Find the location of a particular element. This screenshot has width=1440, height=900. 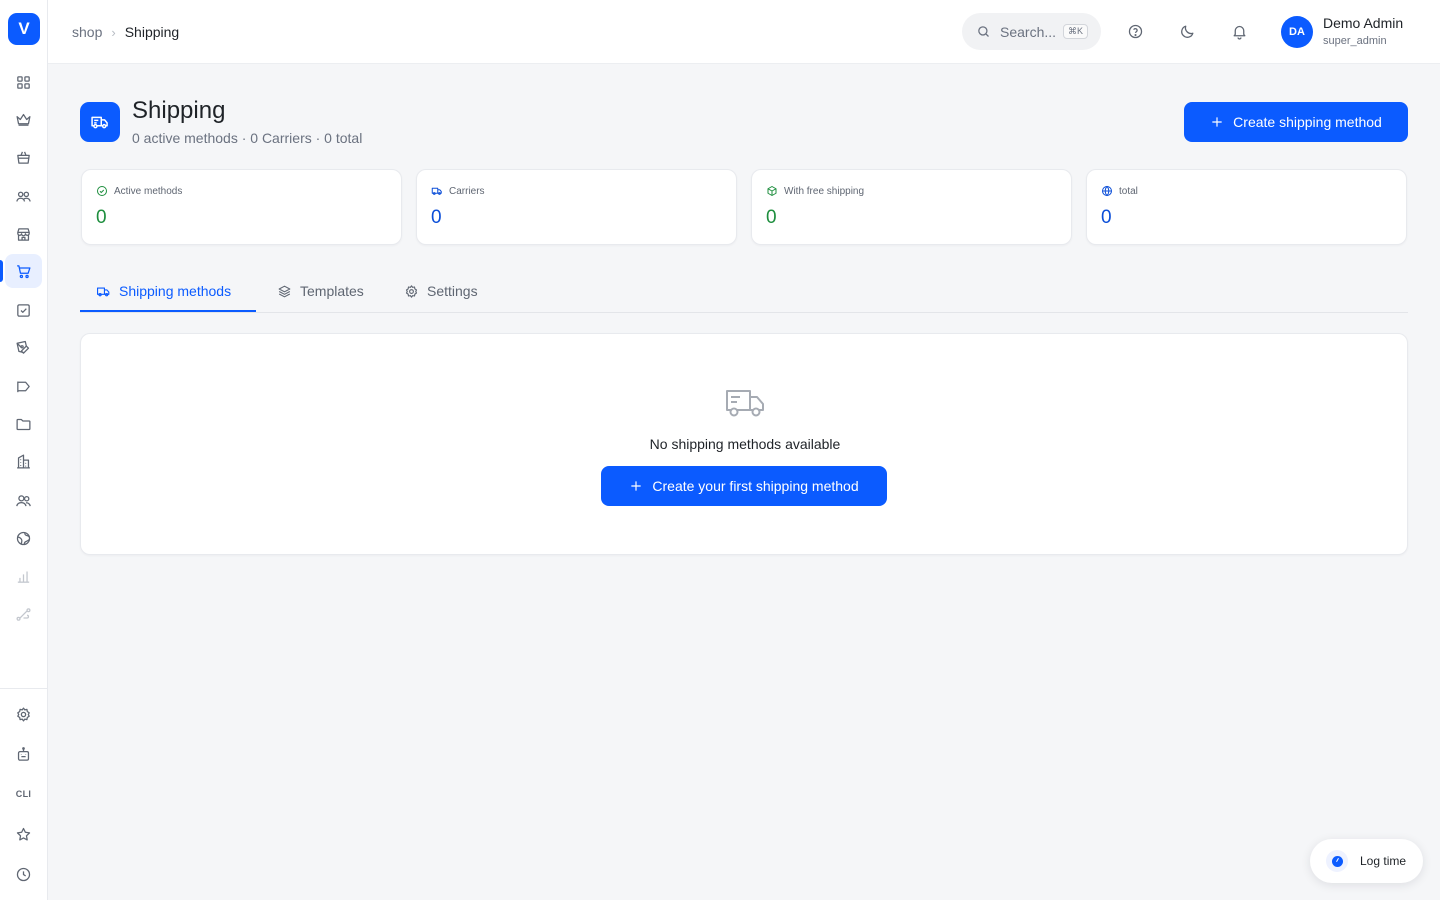

sidebar-item-settings is located at coordinates (23, 714).